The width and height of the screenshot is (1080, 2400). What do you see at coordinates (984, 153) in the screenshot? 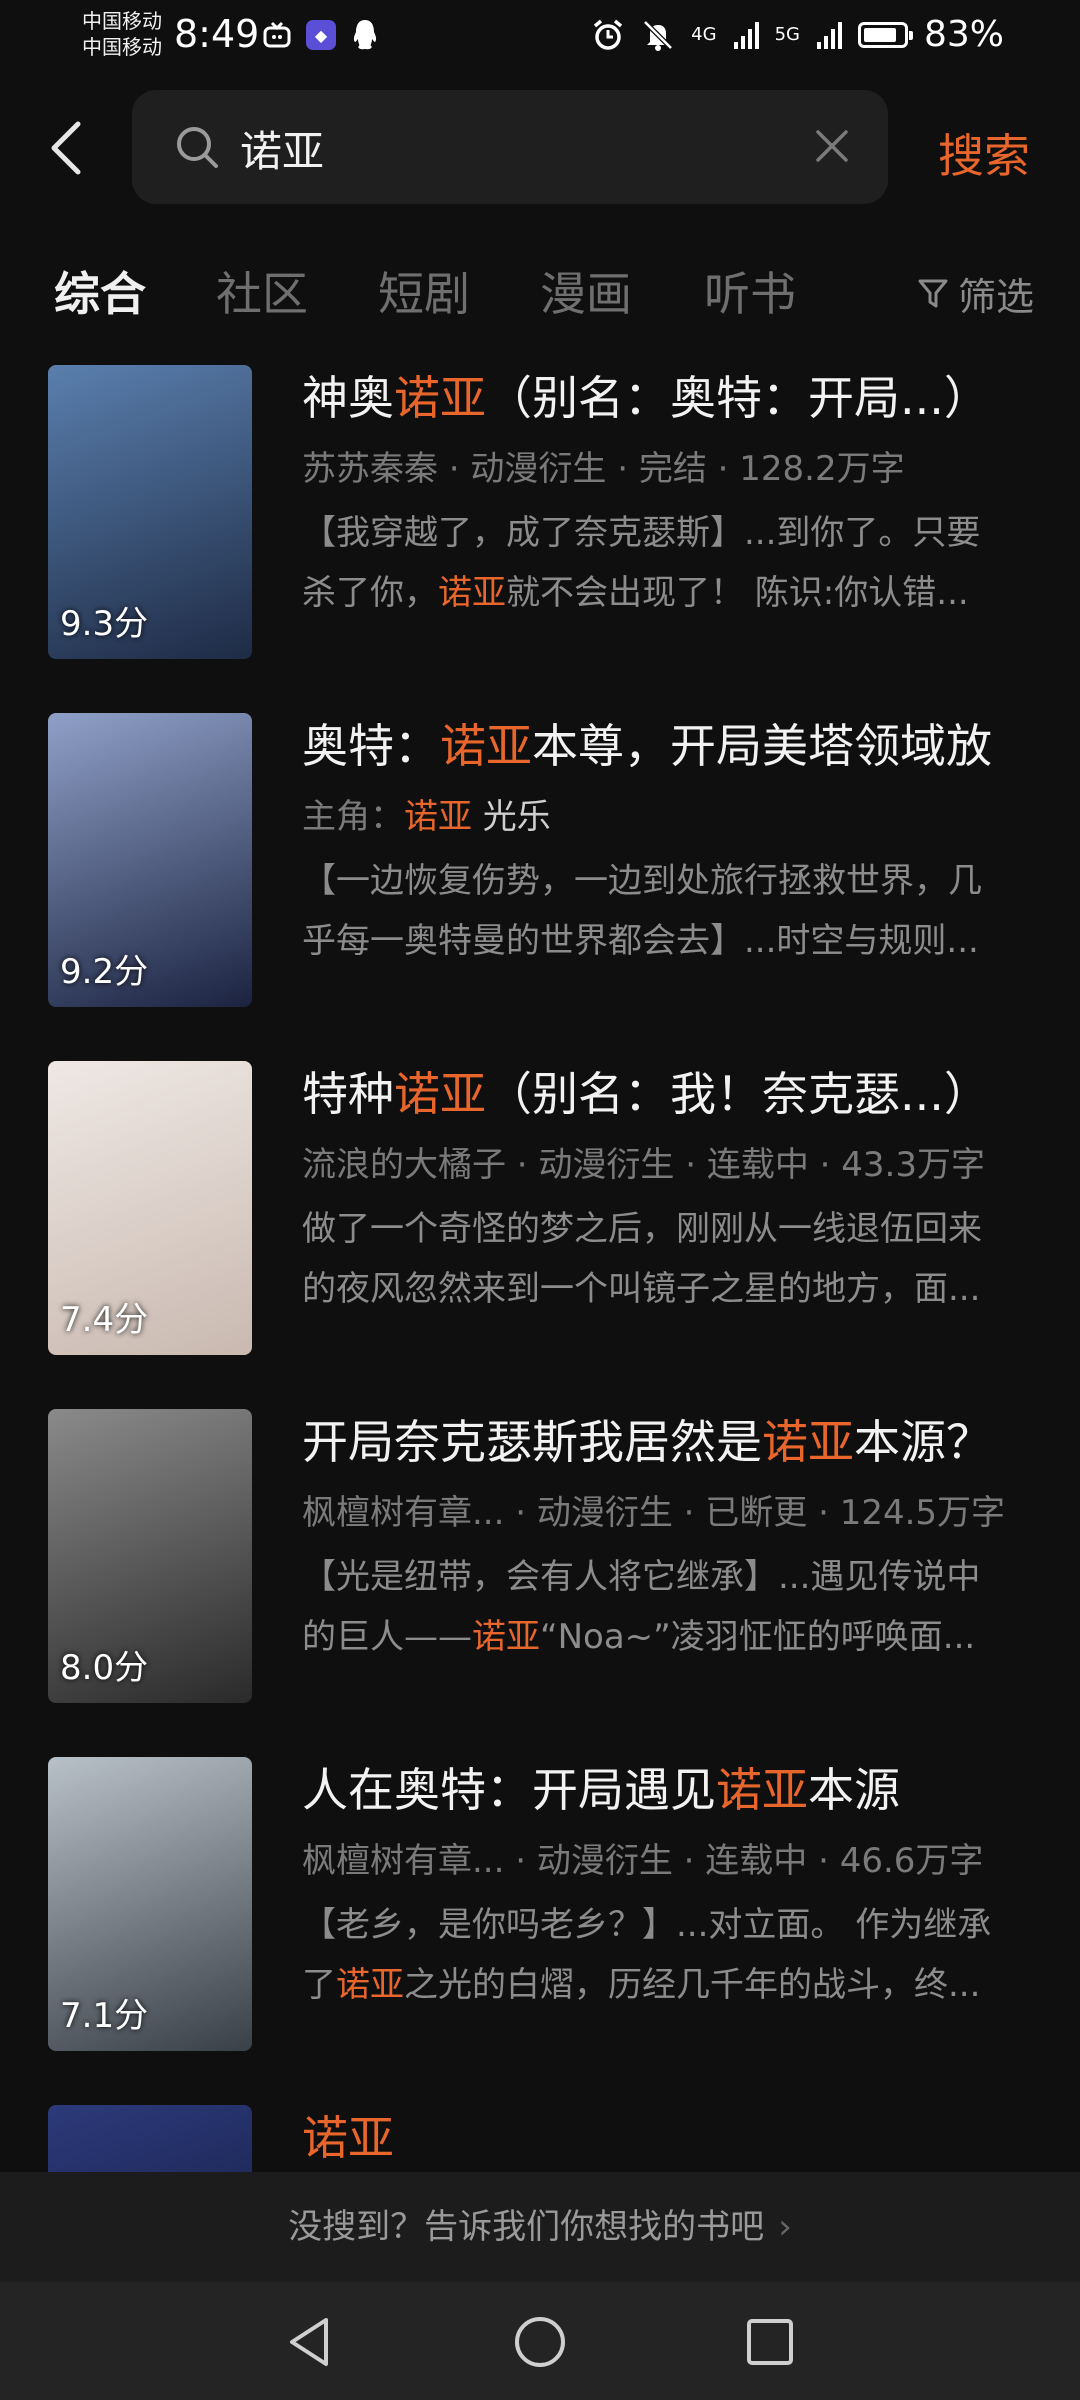
I see `search-button: 搜索` at bounding box center [984, 153].